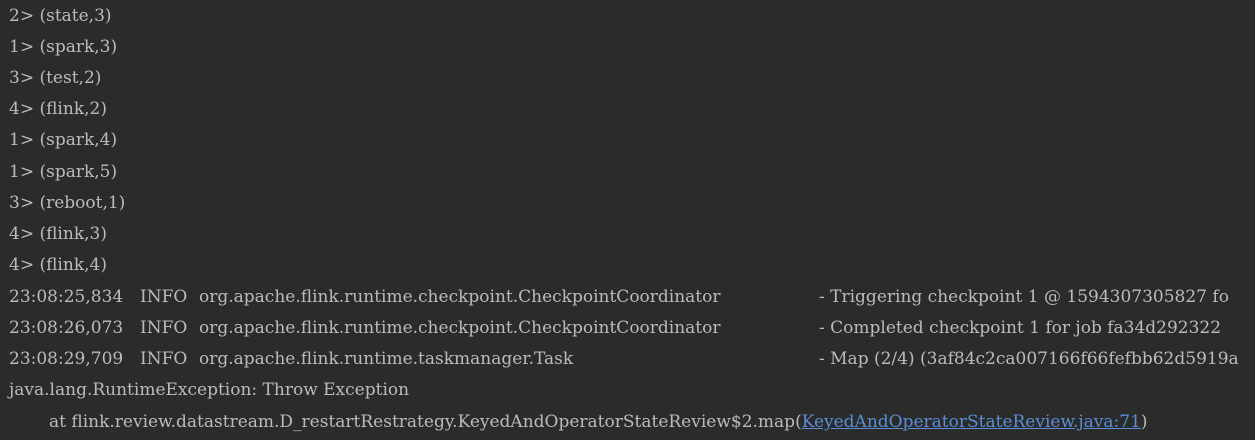 This screenshot has height=440, width=1255. Describe the element at coordinates (55, 78) in the screenshot. I see `output-line: 3> (test,2)` at that location.